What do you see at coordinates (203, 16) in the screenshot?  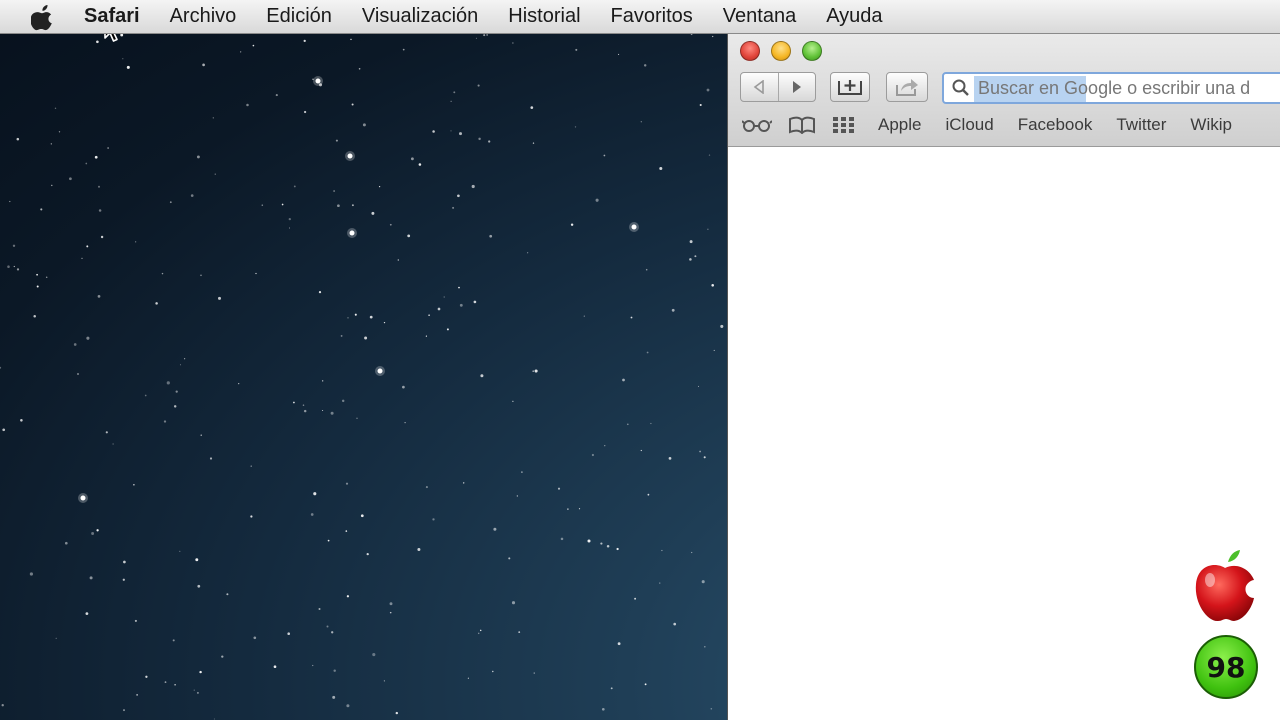 I see `menu-archivo: Archivo` at bounding box center [203, 16].